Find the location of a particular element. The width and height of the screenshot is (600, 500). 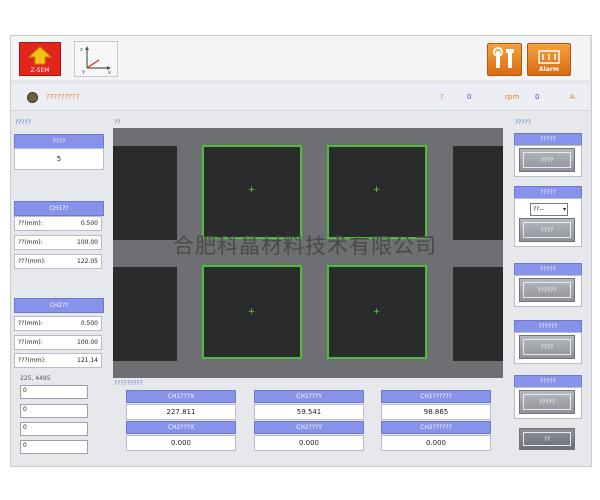

axes-icon: z x y is located at coordinates (95, 61).